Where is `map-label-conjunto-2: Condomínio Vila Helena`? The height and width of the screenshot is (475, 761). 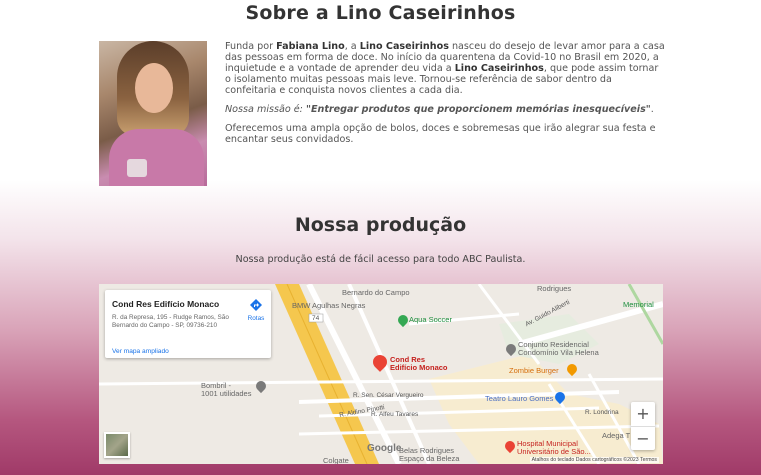
map-label-conjunto-2: Condomínio Vila Helena is located at coordinates (558, 352).